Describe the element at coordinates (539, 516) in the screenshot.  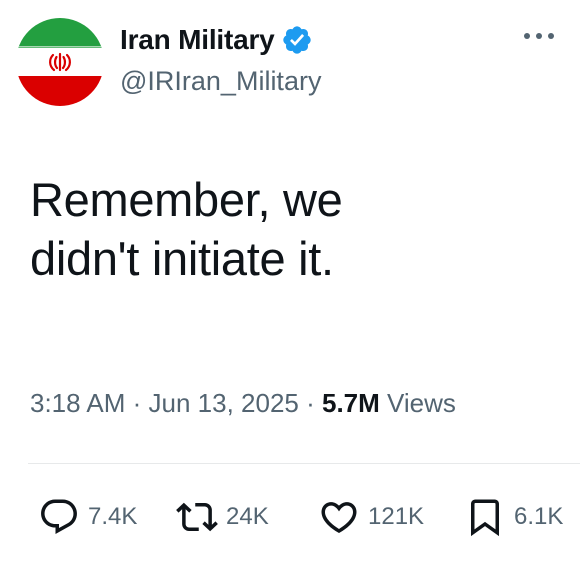
I see `bookmark-count: 6.1K` at that location.